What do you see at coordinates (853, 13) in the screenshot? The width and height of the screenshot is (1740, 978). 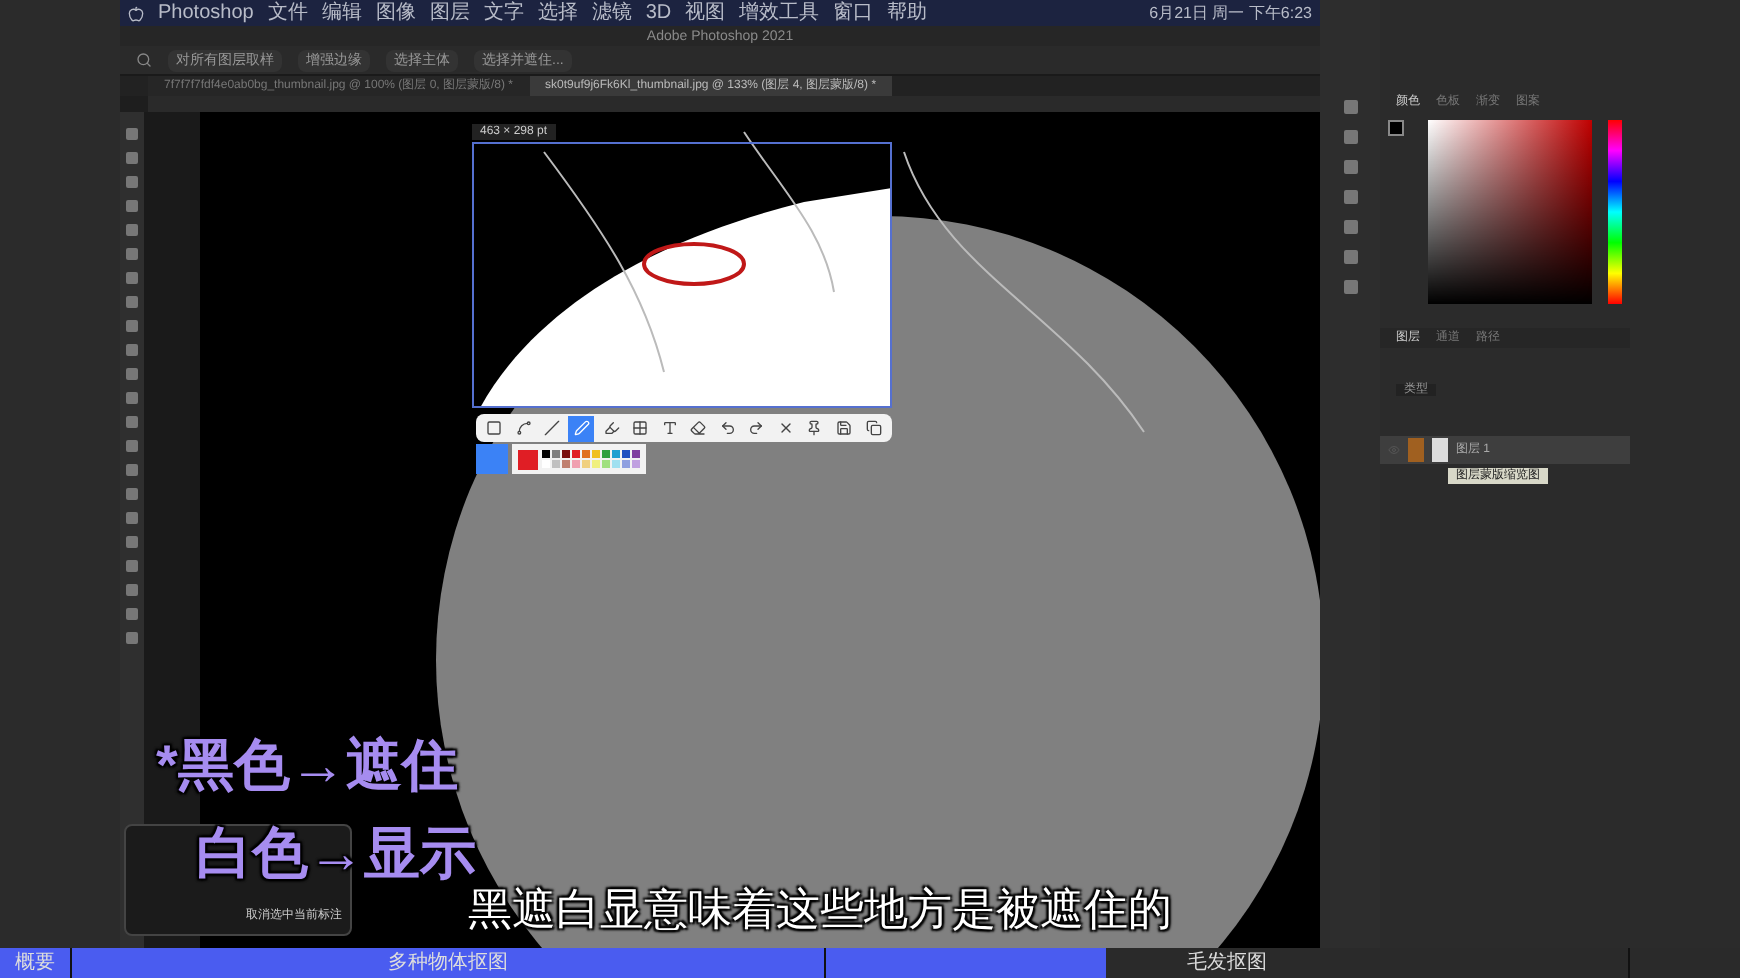 I see `menu-item: 窗口` at bounding box center [853, 13].